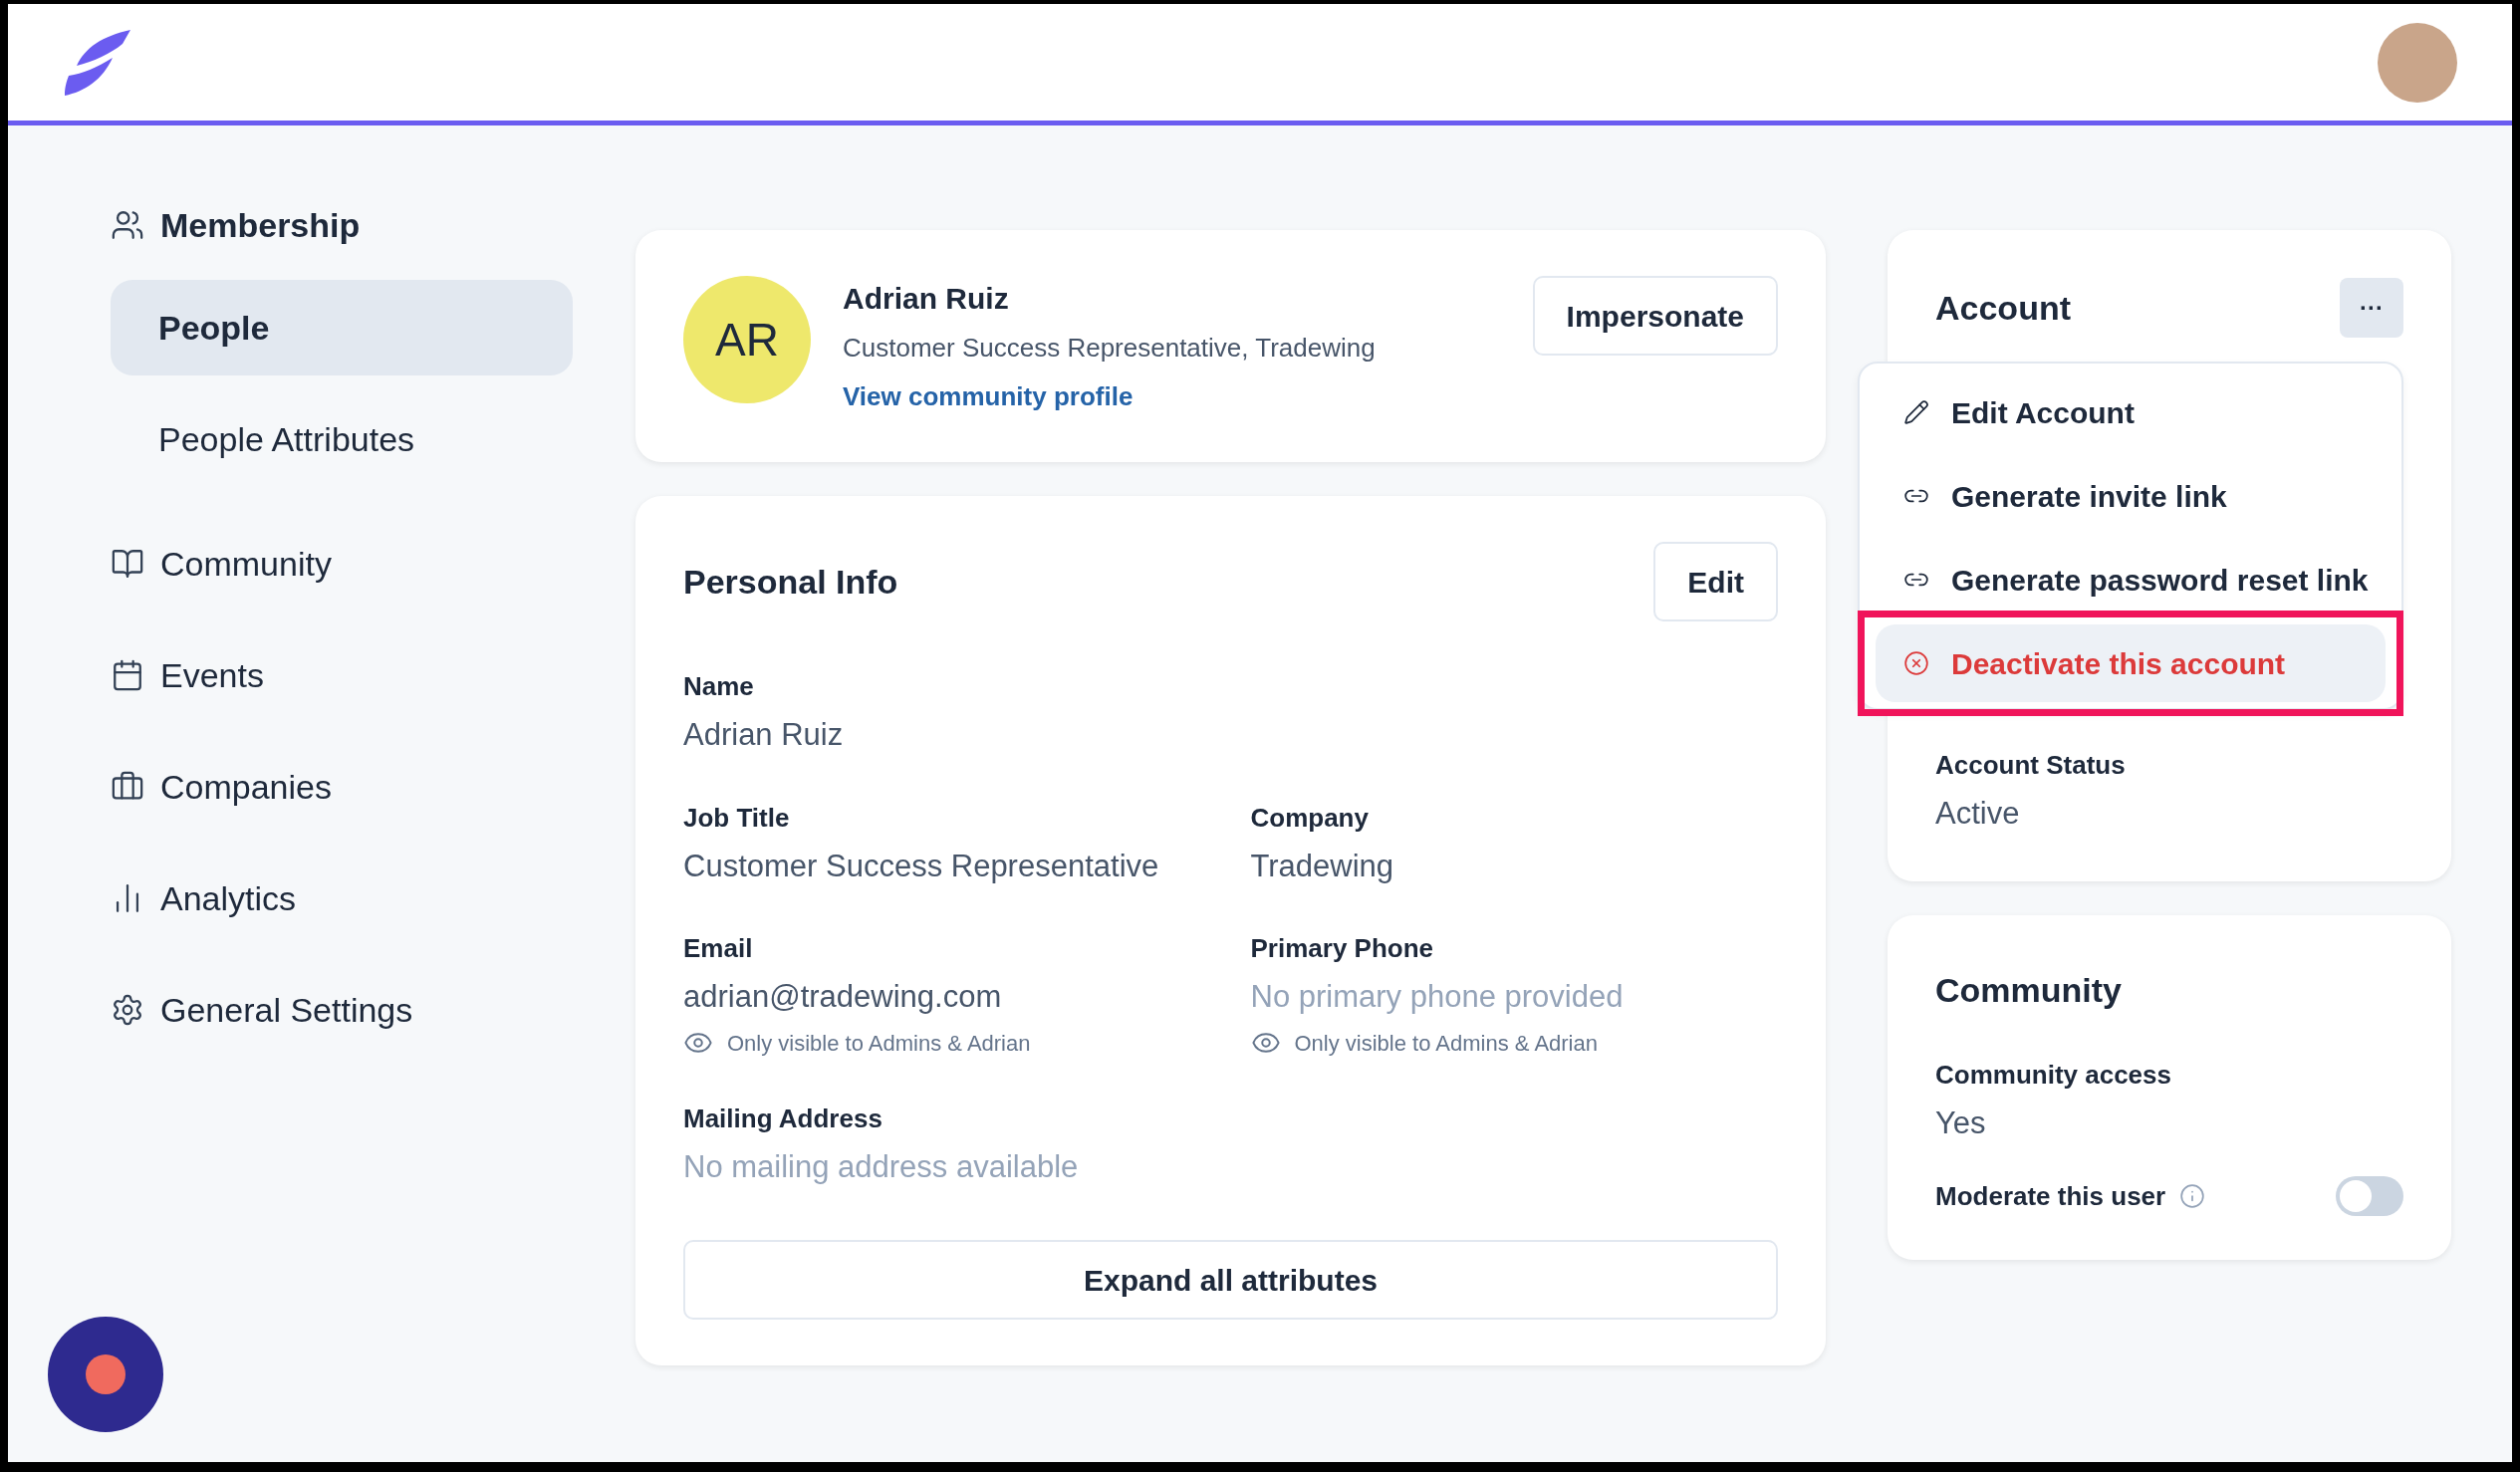 The image size is (2520, 1472). Describe the element at coordinates (2131, 496) in the screenshot. I see `menu-item: Generate invite link` at that location.